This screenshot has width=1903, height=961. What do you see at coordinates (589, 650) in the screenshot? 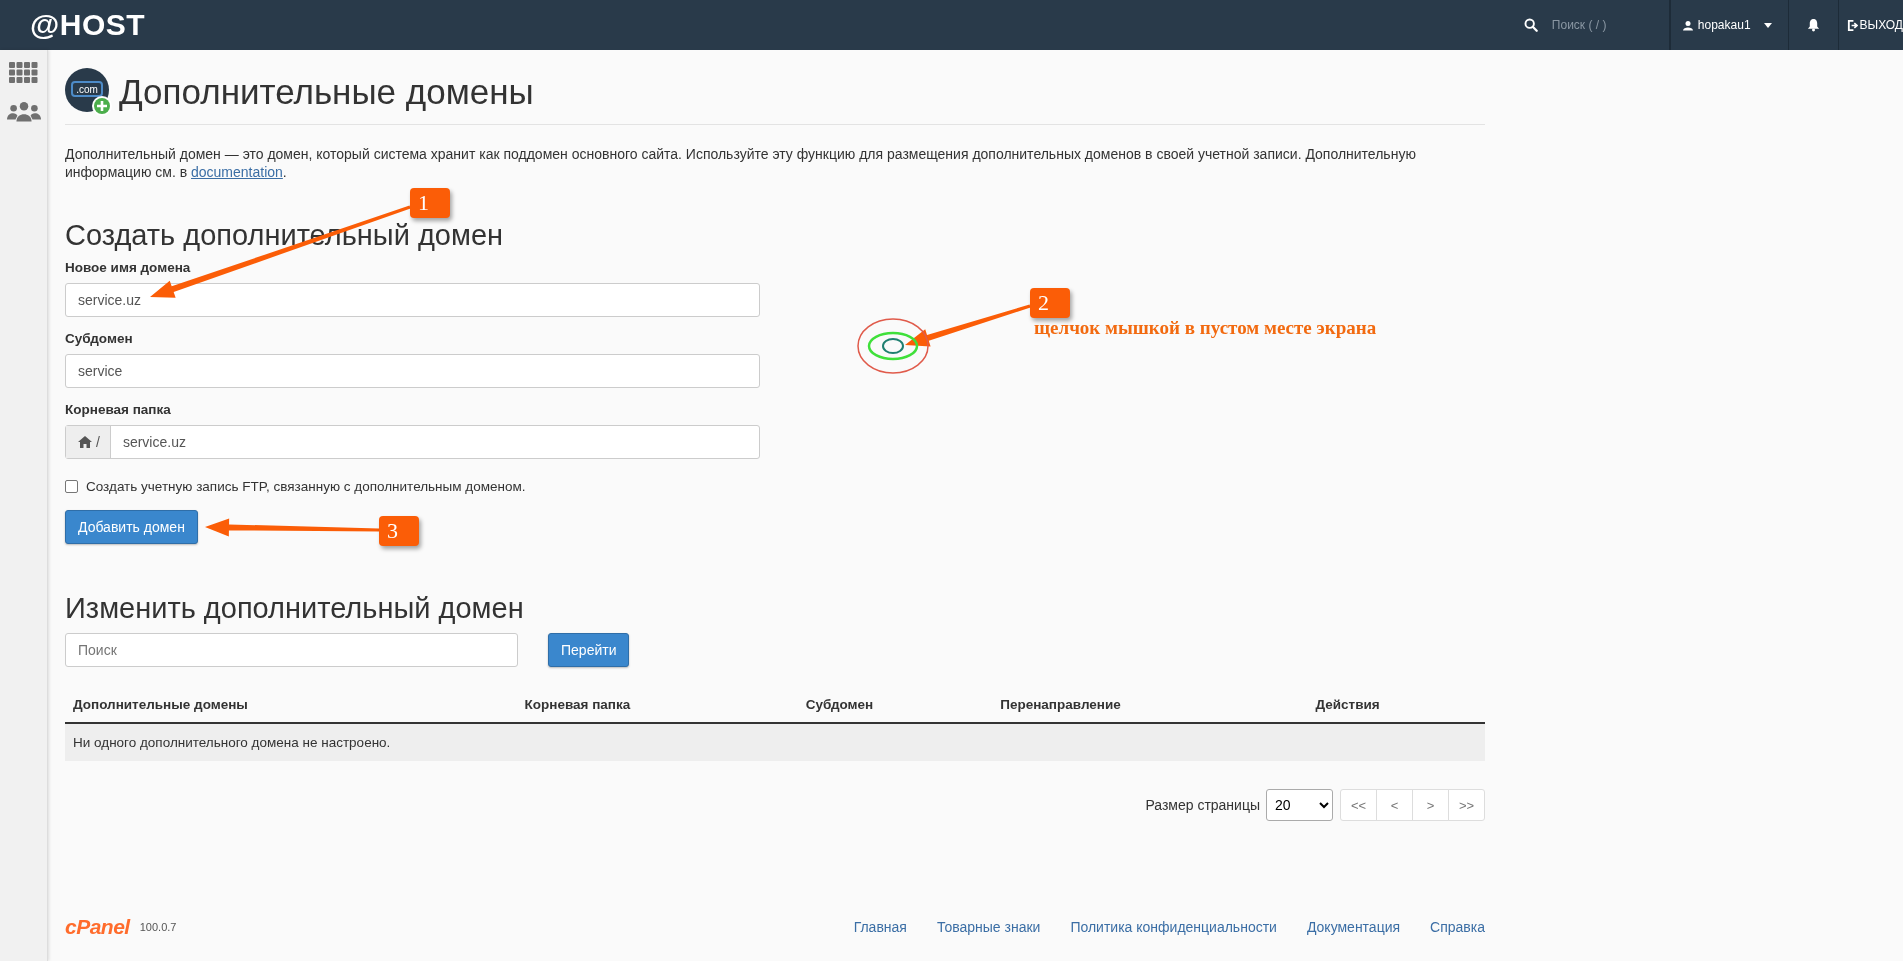
I see `go-button: Перейти` at bounding box center [589, 650].